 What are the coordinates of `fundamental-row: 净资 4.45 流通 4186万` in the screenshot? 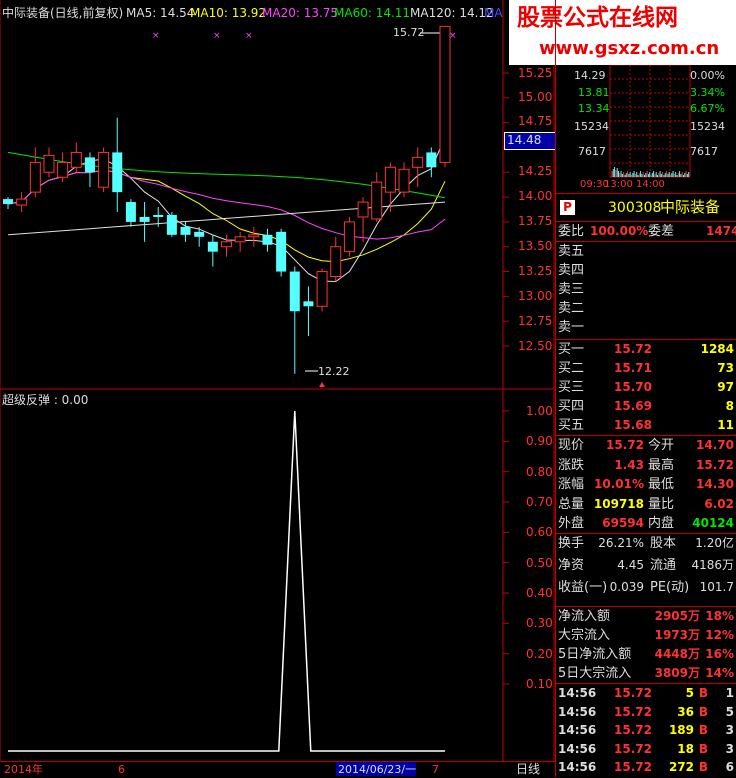 It's located at (646, 565).